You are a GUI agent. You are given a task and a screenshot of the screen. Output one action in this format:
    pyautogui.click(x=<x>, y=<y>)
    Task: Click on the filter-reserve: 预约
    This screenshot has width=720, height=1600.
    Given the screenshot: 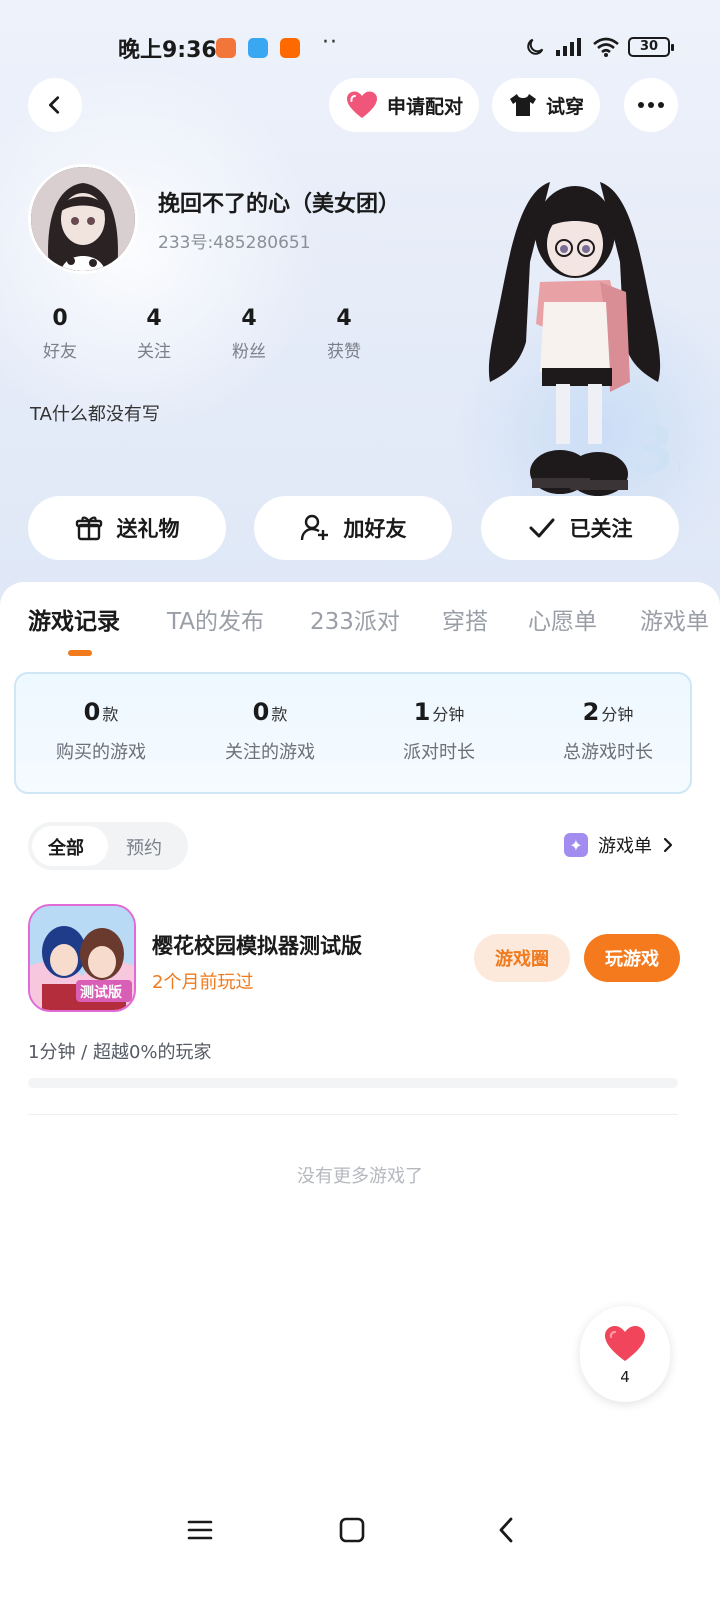 What is the action you would take?
    pyautogui.click(x=144, y=847)
    